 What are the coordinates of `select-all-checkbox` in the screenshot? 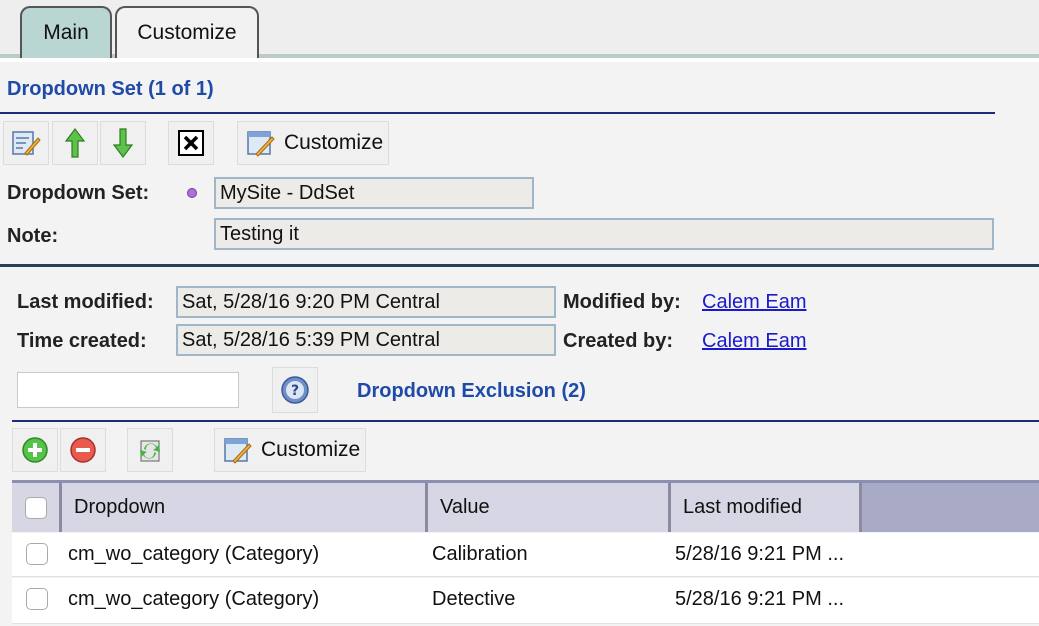 It's located at (35, 507).